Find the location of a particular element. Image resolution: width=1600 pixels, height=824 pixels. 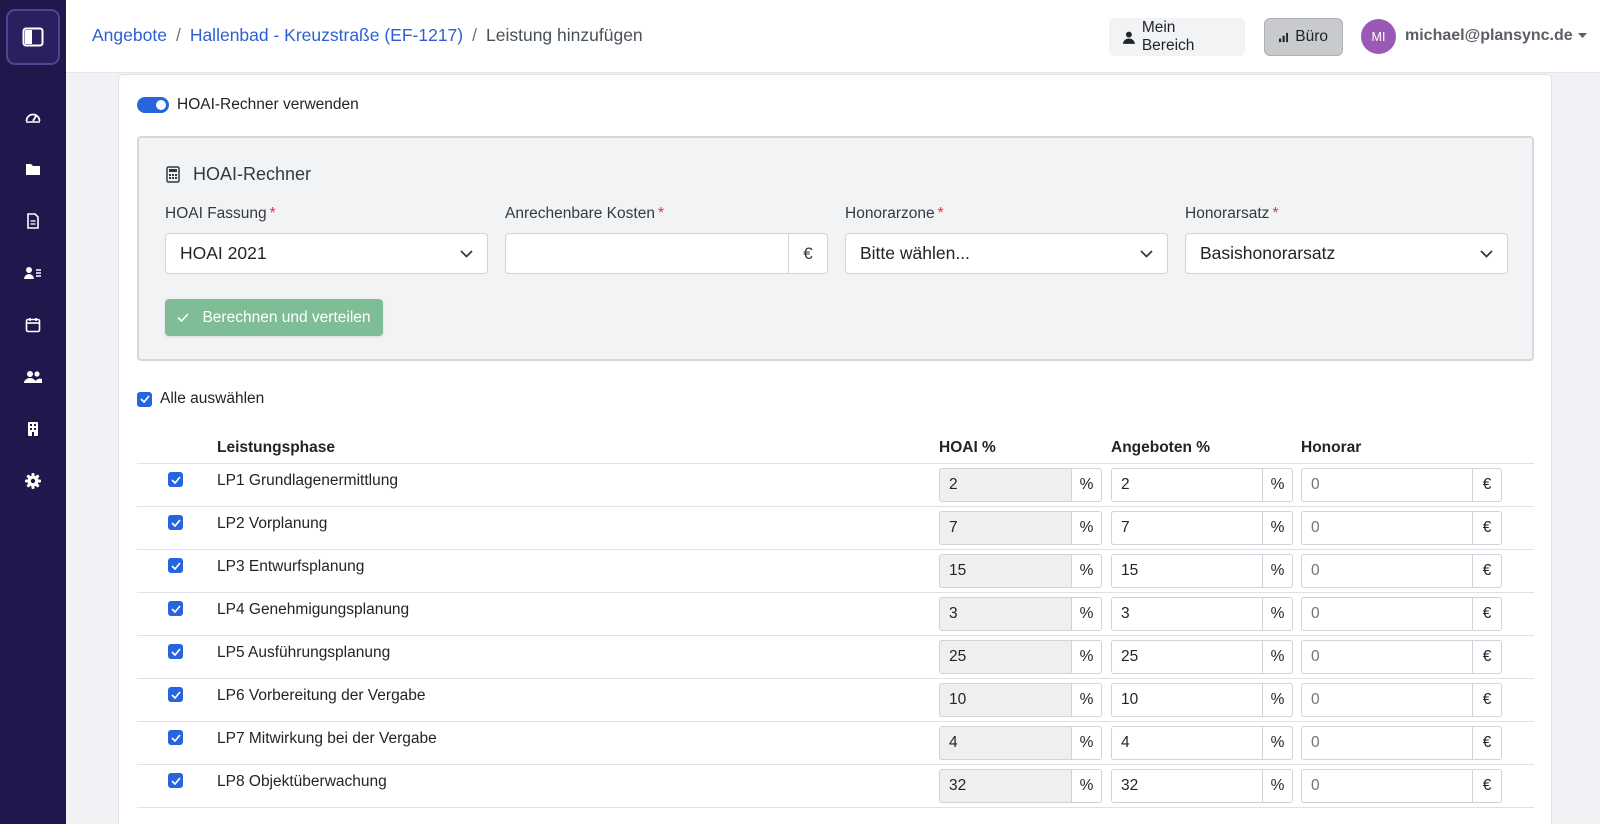

sidebar-toggle-icon is located at coordinates (33, 37).